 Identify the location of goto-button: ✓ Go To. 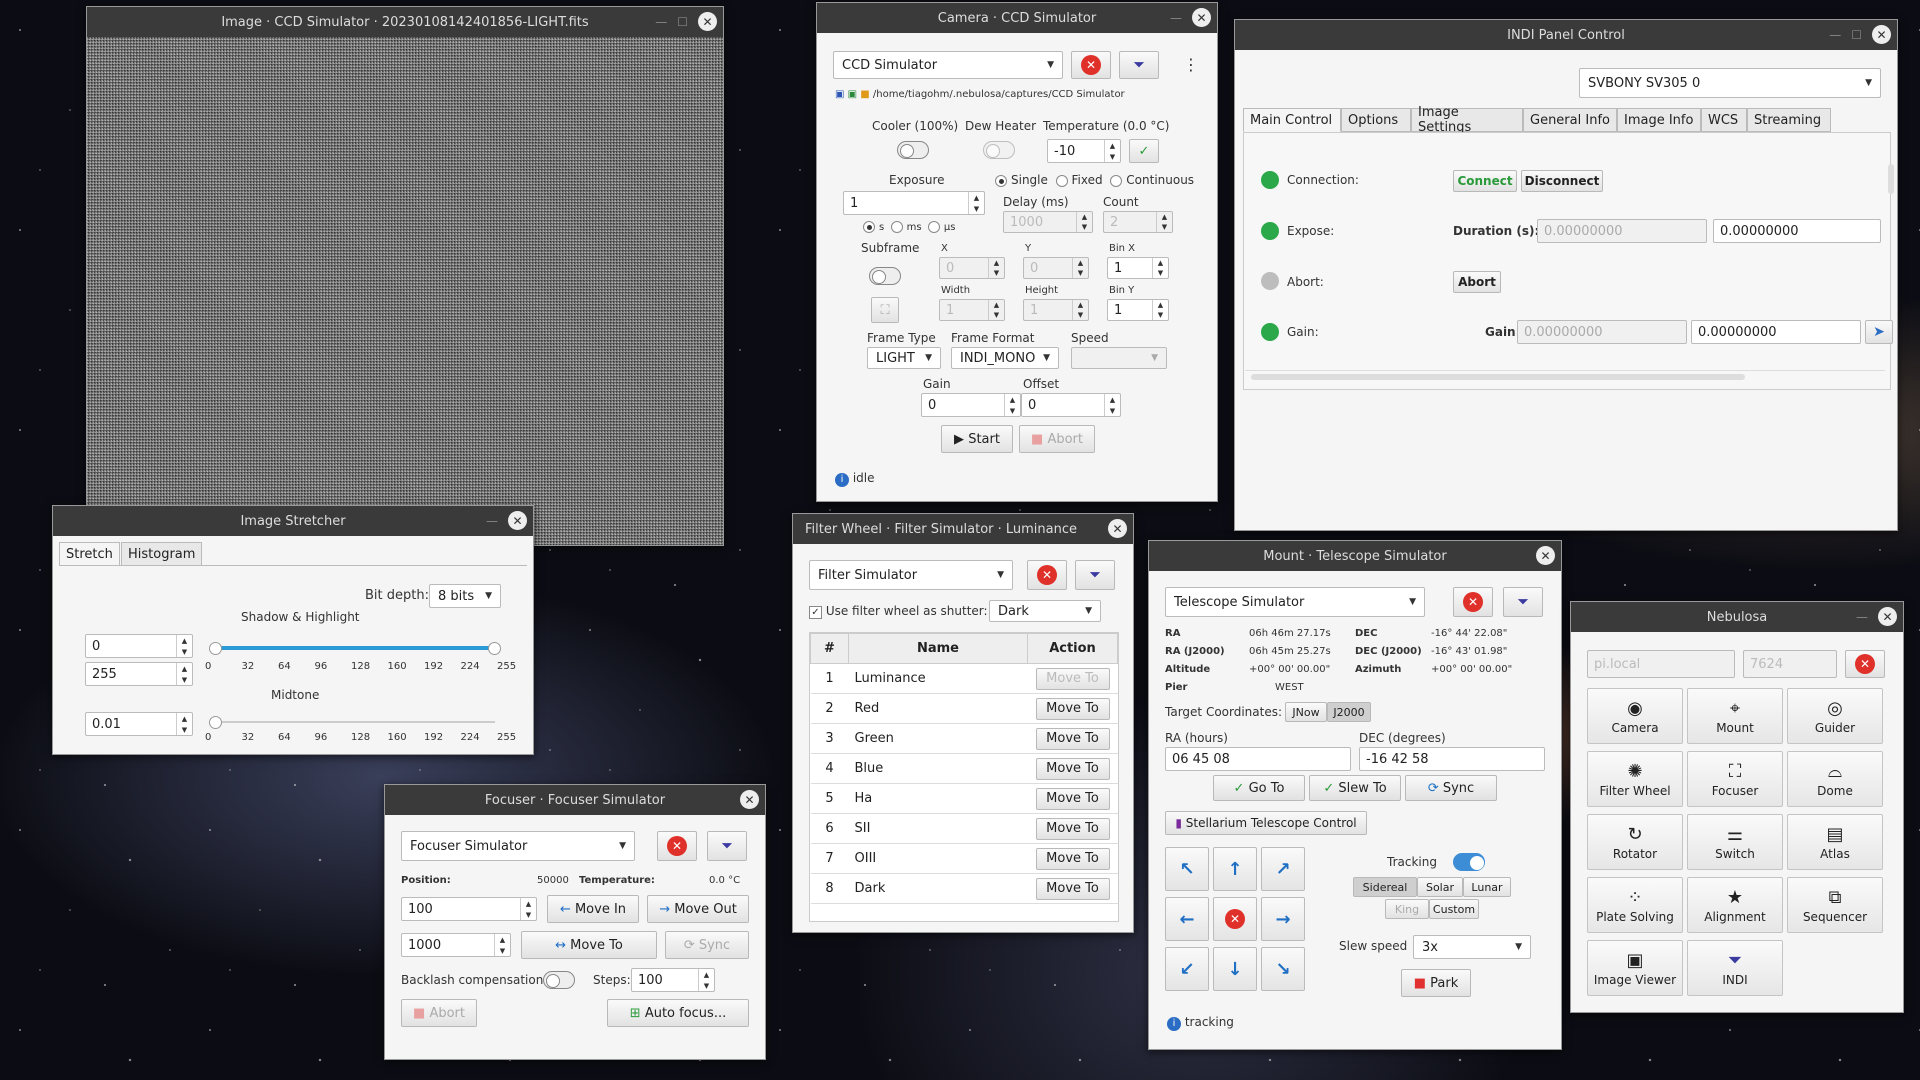
(1259, 788).